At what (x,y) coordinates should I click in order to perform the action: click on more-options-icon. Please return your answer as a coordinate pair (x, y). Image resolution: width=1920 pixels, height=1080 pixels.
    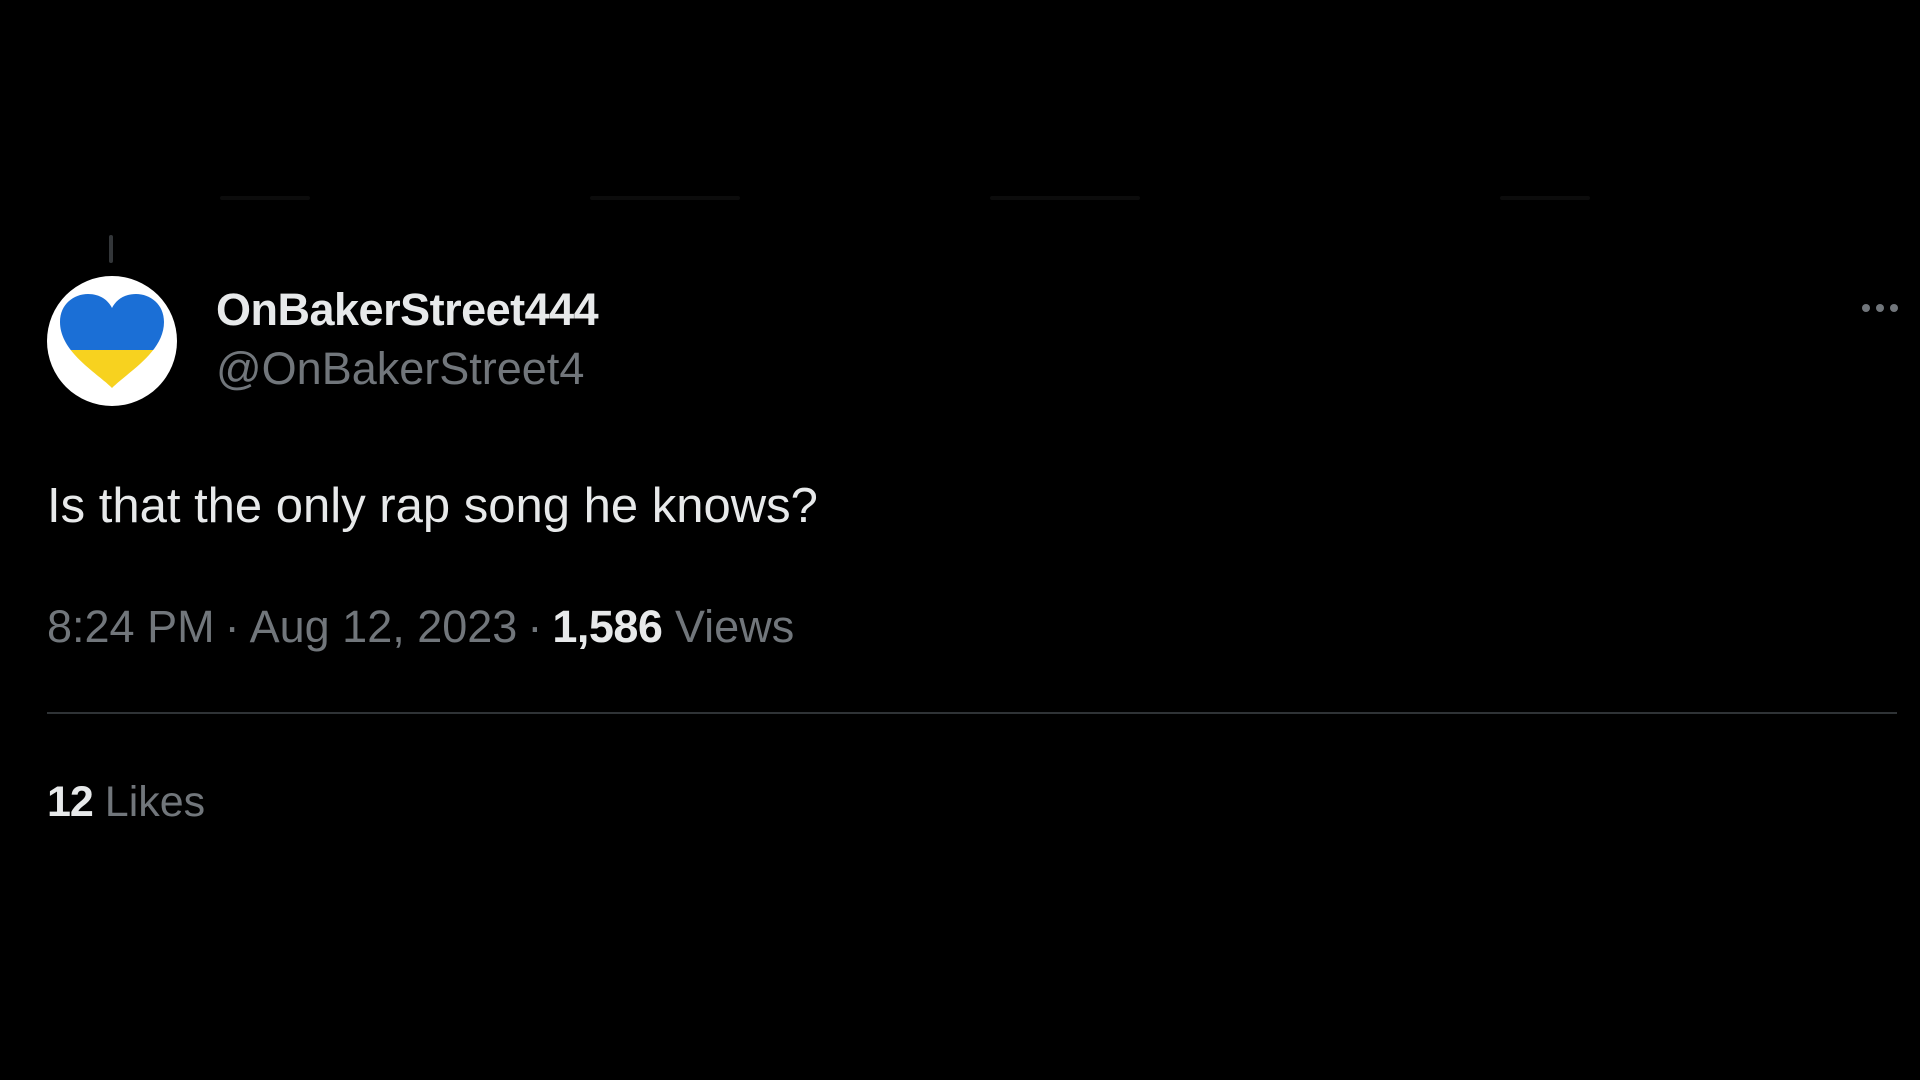
    Looking at the image, I should click on (1880, 308).